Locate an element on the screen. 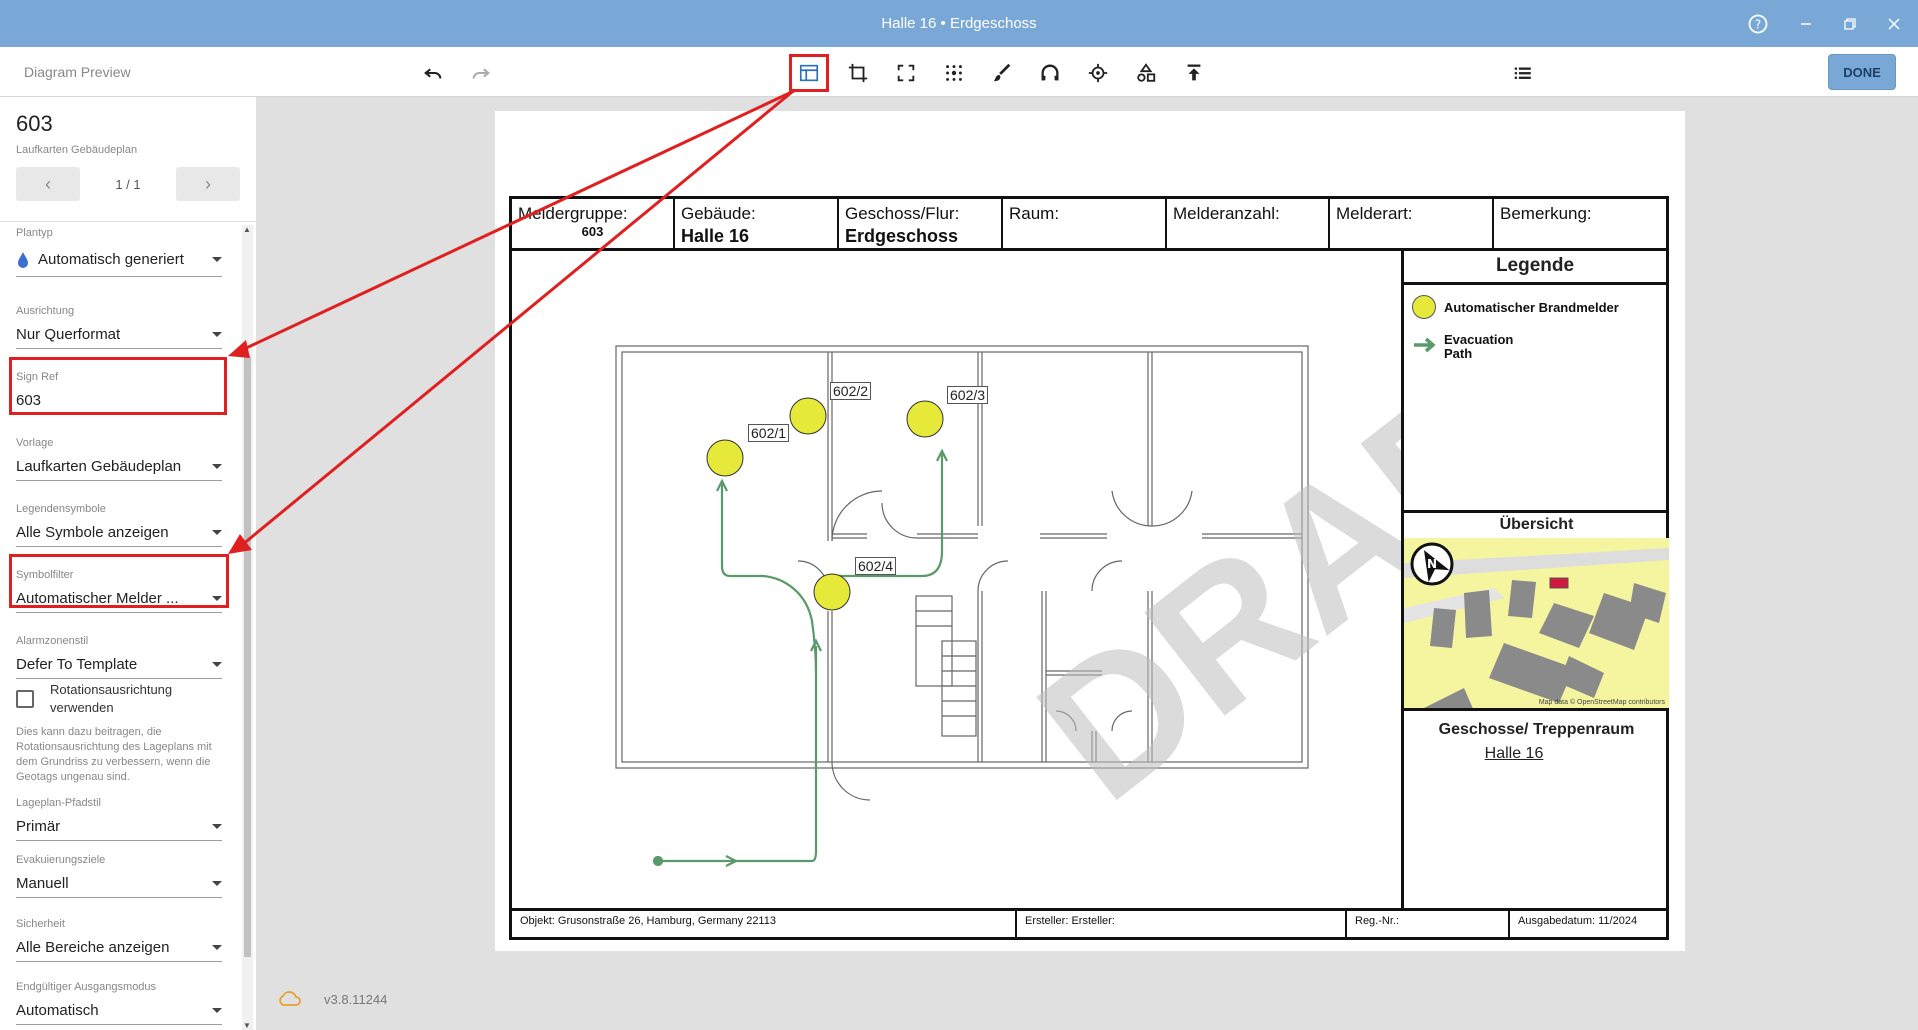  evakuierungsziele-select: Evakuierungsziele Manuell is located at coordinates (119, 876).